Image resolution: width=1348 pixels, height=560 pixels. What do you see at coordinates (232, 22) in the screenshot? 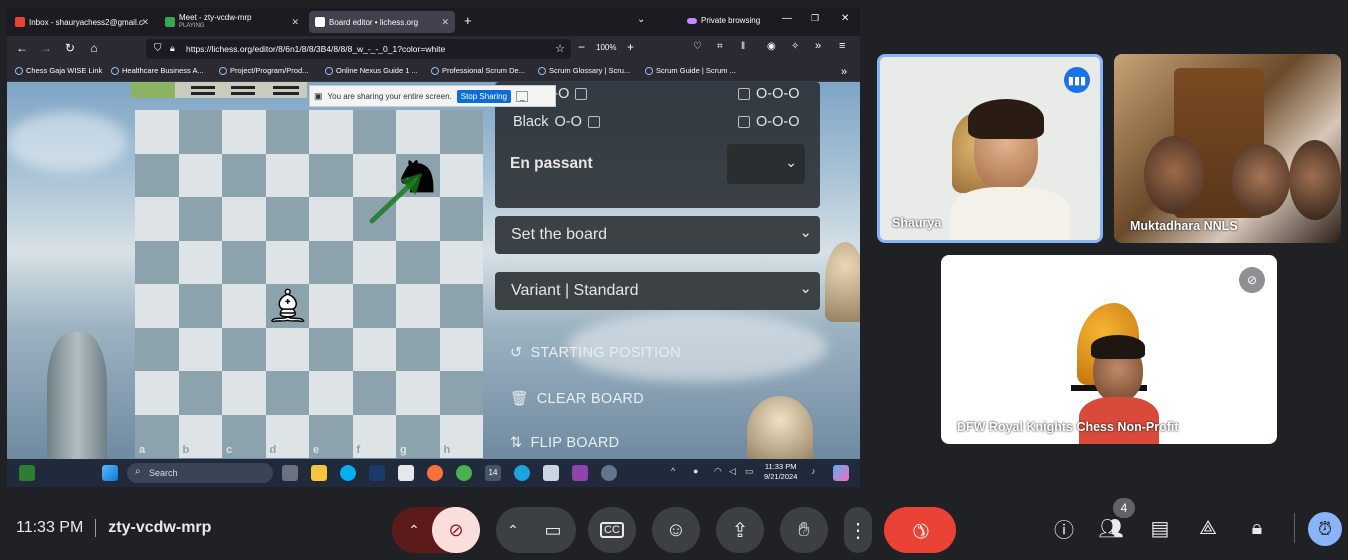
I see `tab-meet: Meet - zty-vcdw-mrp PLAYING ✕` at bounding box center [232, 22].